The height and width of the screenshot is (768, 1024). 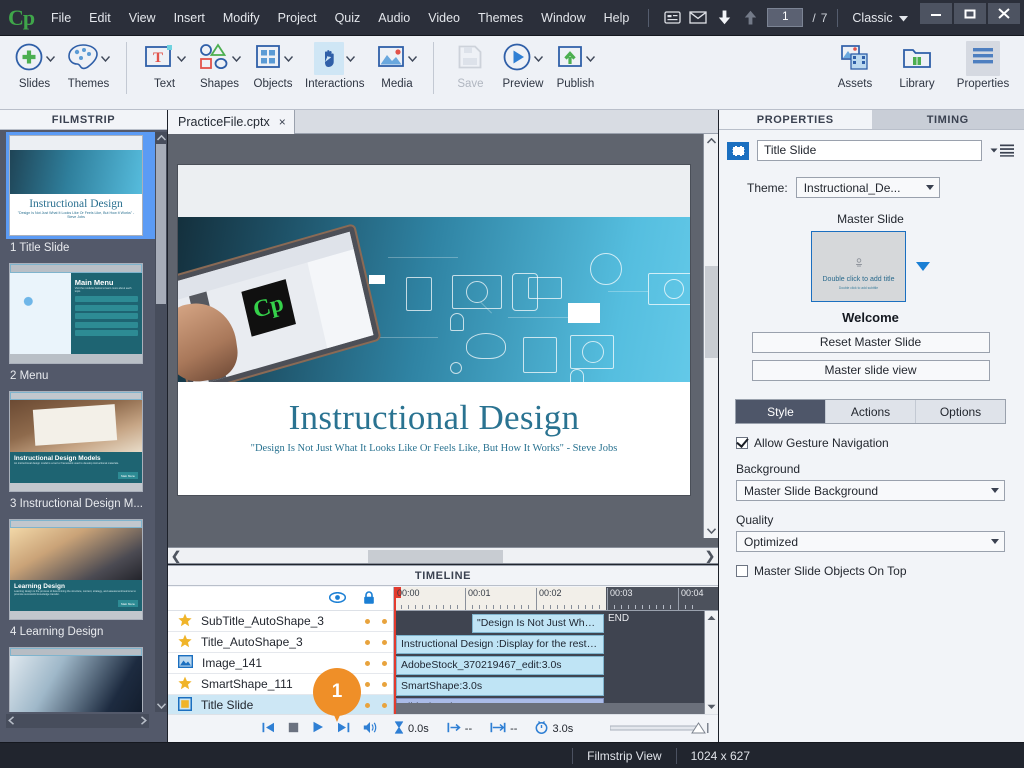 I want to click on filmstrip-horizontal-scrollbar, so click(x=77, y=721).